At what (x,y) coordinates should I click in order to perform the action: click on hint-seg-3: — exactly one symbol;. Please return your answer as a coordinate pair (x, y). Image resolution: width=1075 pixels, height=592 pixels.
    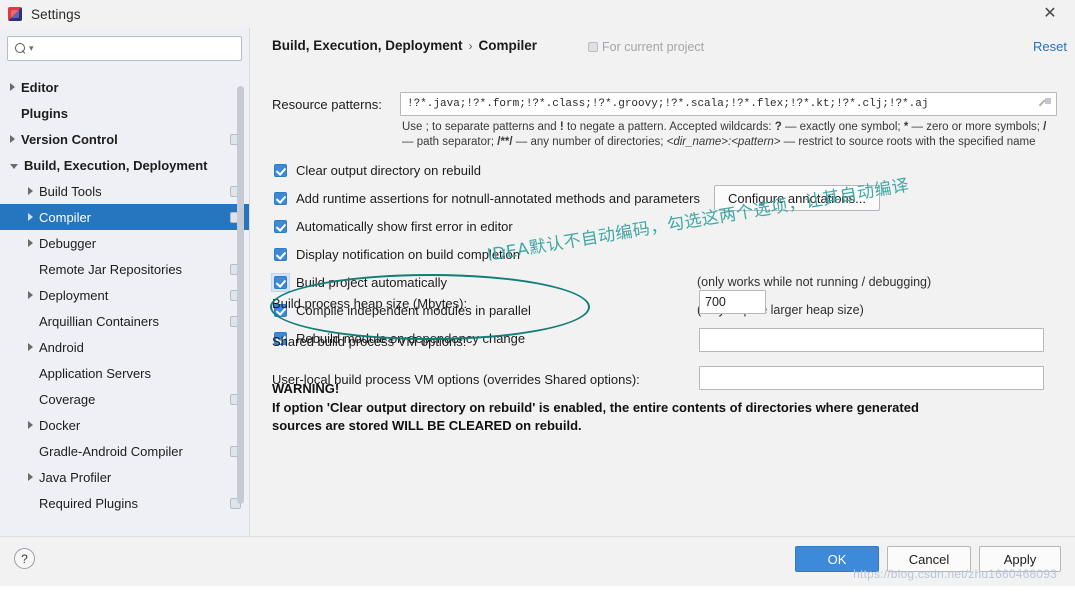
    Looking at the image, I should click on (842, 127).